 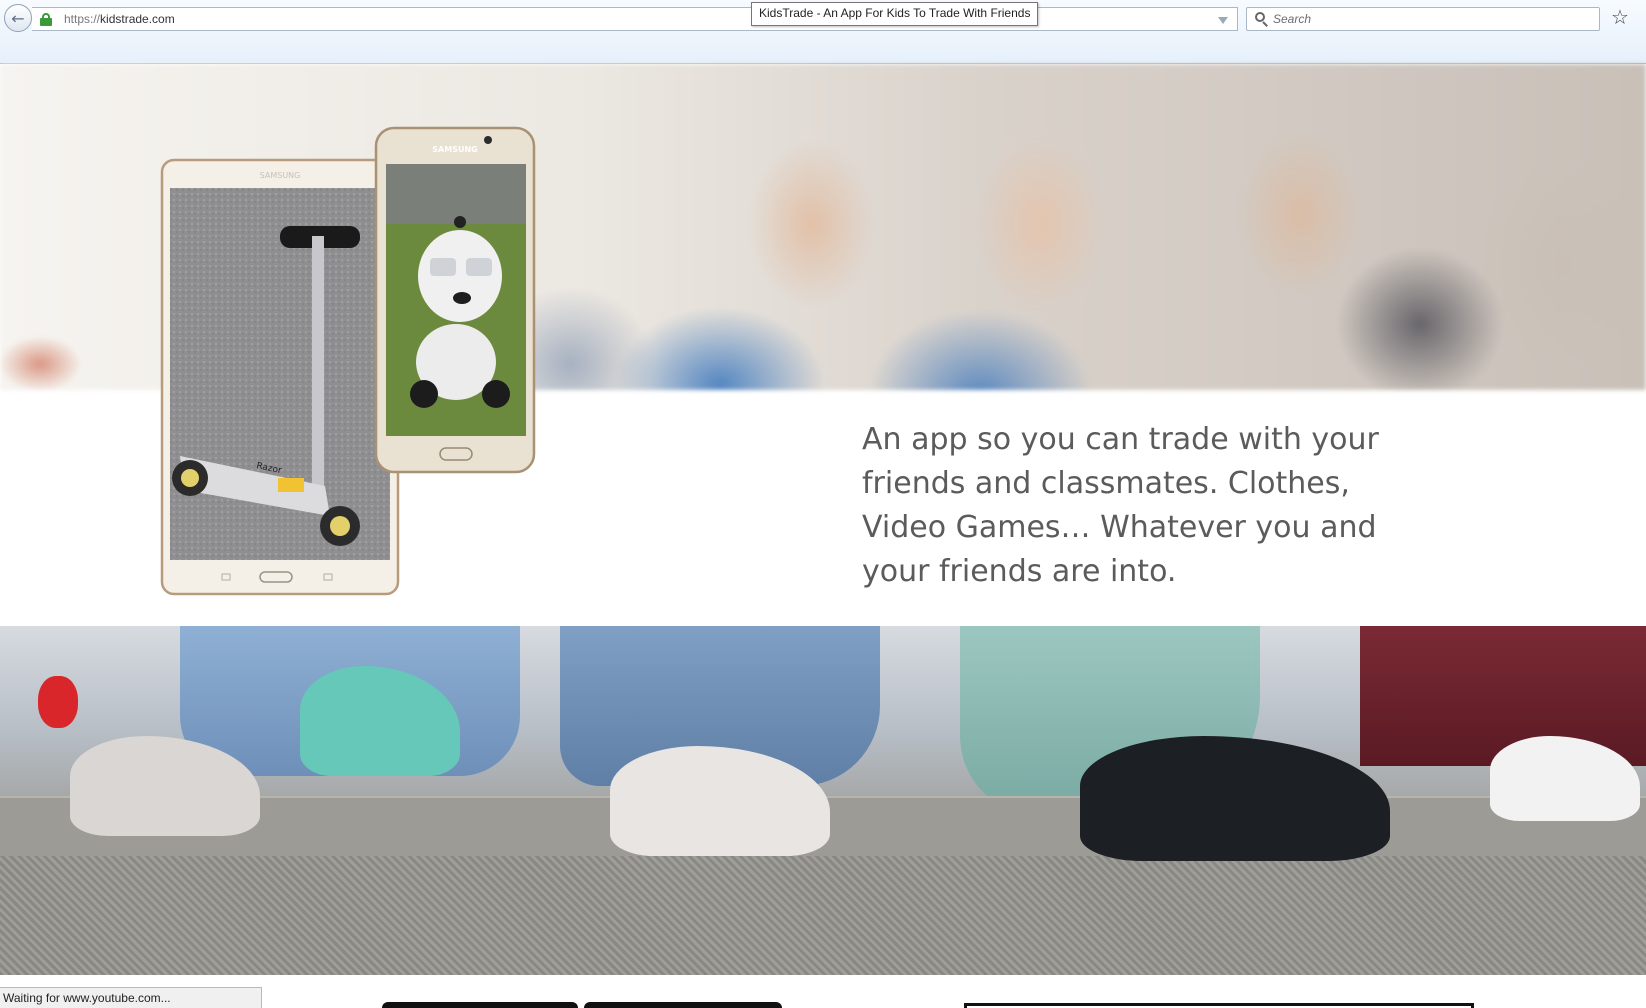 I want to click on url-host: kidstrade.com, so click(x=137, y=19).